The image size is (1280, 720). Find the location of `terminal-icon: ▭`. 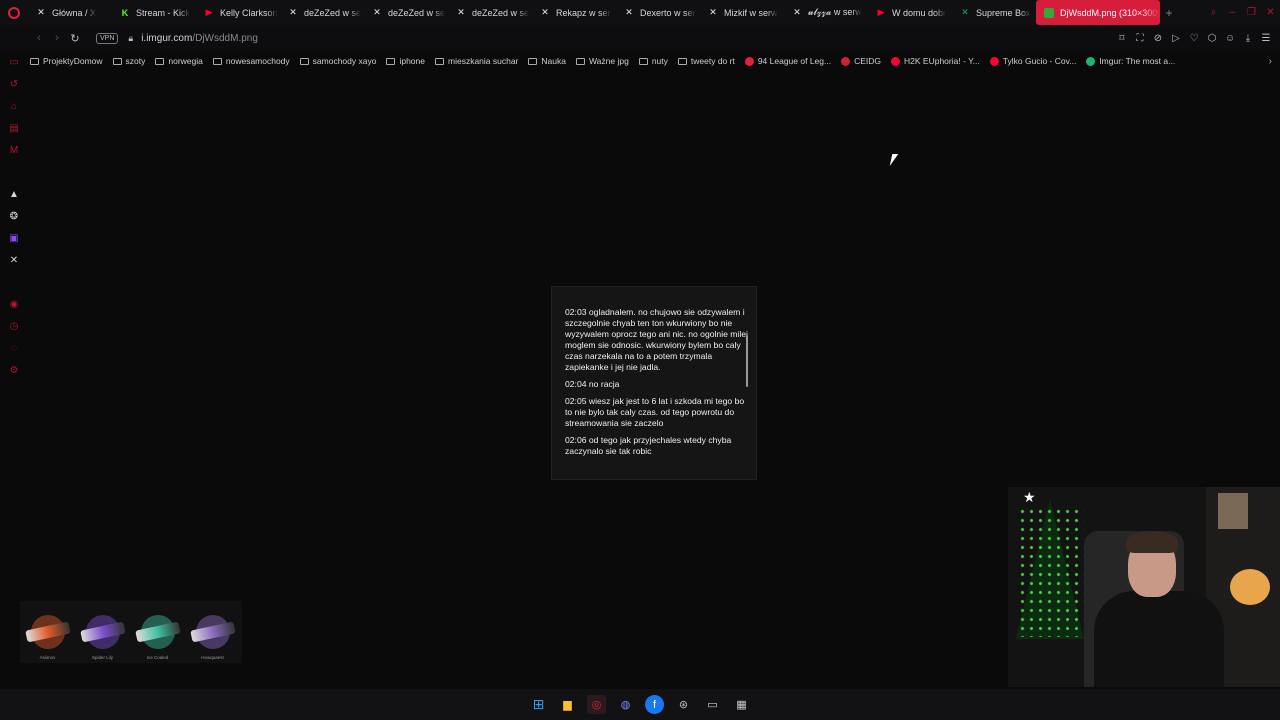

terminal-icon: ▭ is located at coordinates (712, 704).